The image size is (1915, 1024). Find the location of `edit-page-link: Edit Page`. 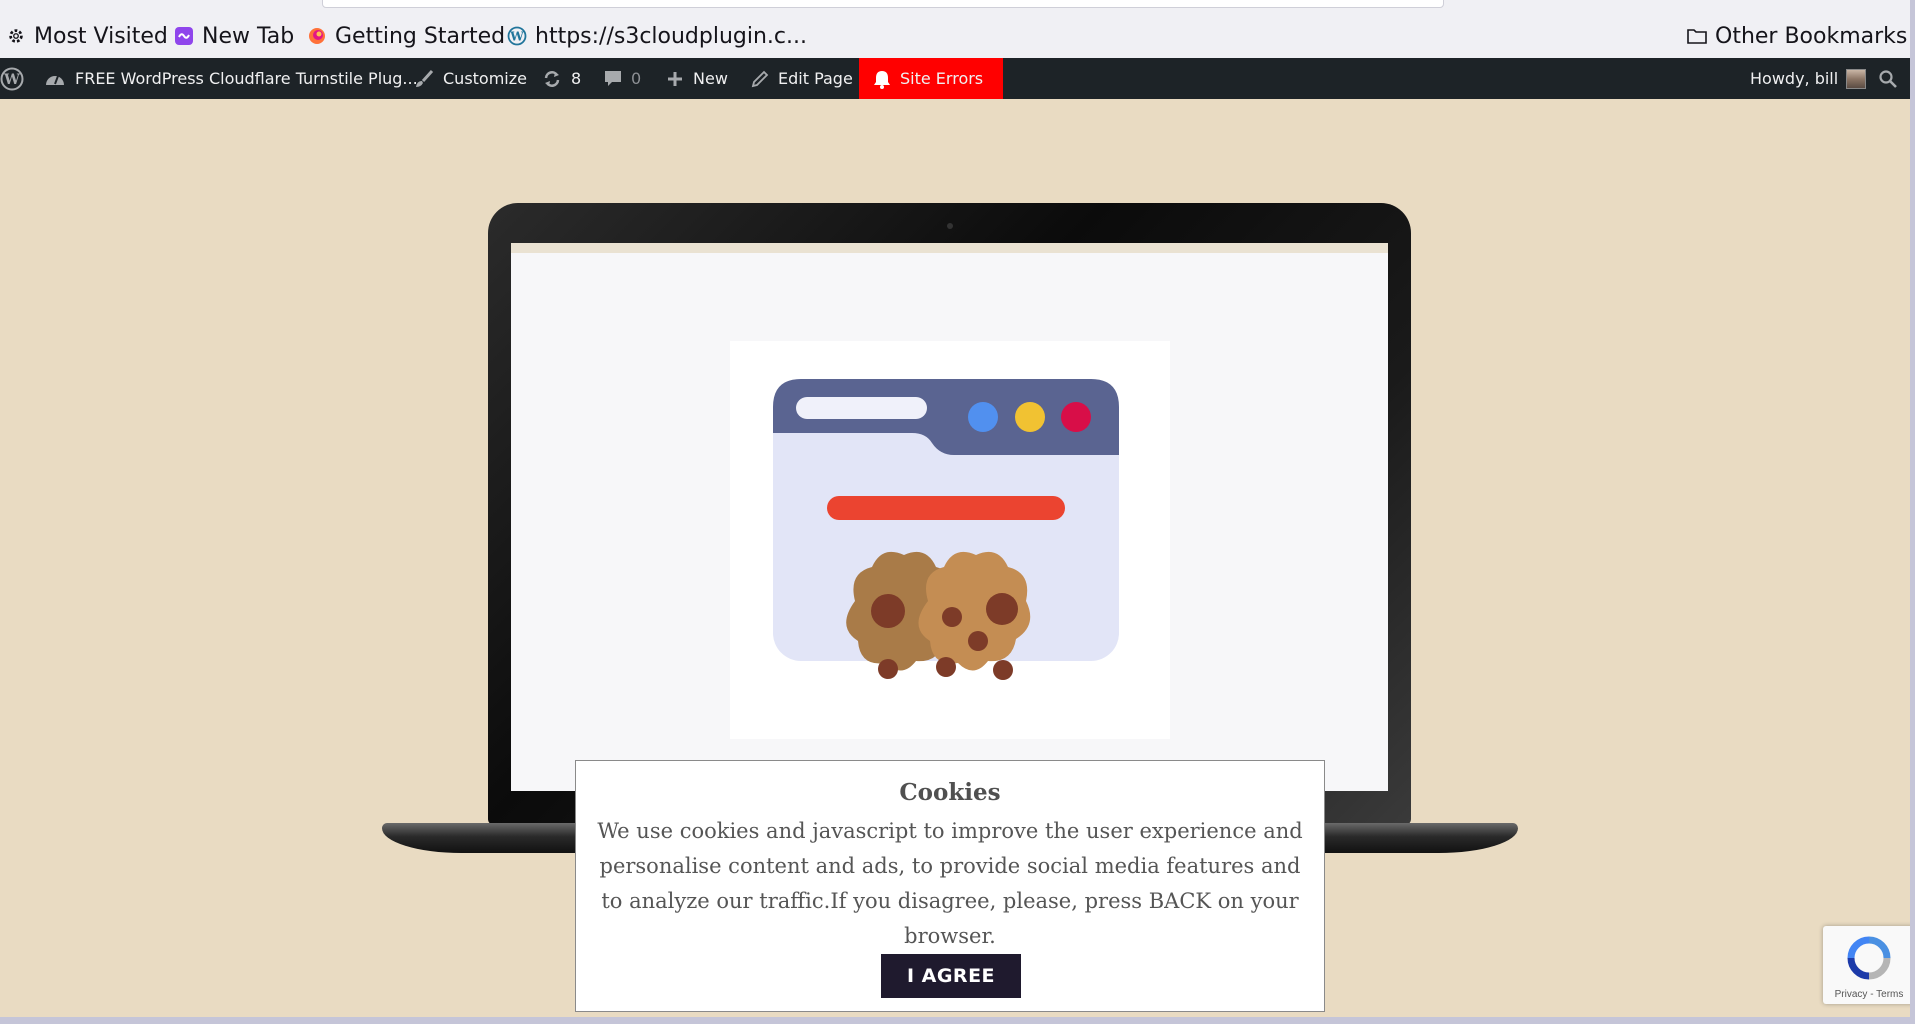

edit-page-link: Edit Page is located at coordinates (802, 78).